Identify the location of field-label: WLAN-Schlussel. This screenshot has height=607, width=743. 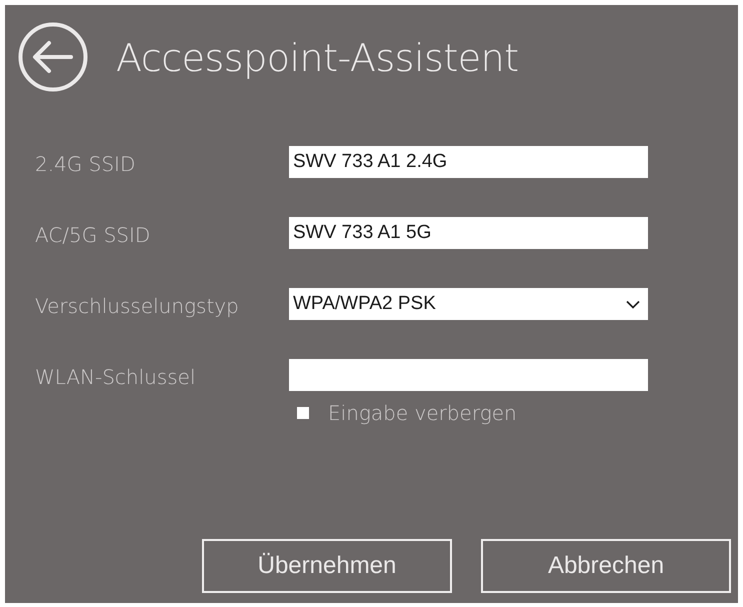
(116, 377).